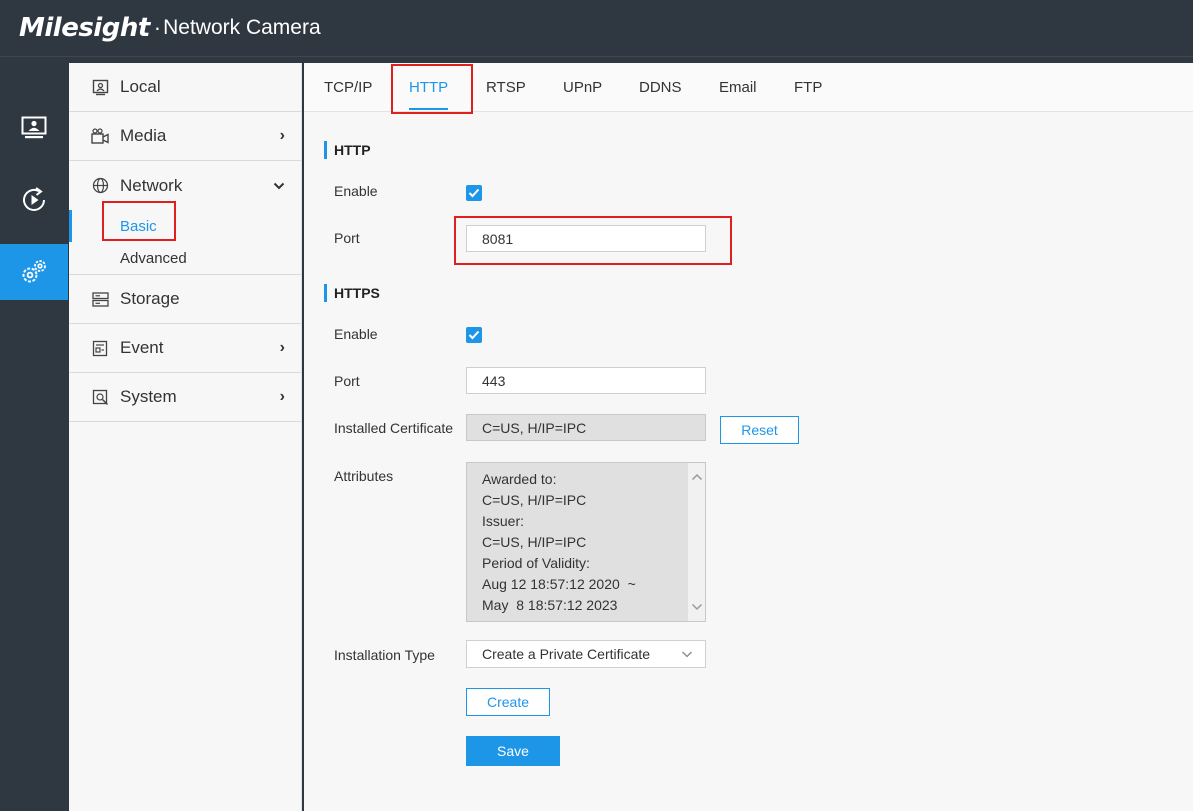 The image size is (1193, 811). I want to click on tab-upnp: UPnP, so click(582, 87).